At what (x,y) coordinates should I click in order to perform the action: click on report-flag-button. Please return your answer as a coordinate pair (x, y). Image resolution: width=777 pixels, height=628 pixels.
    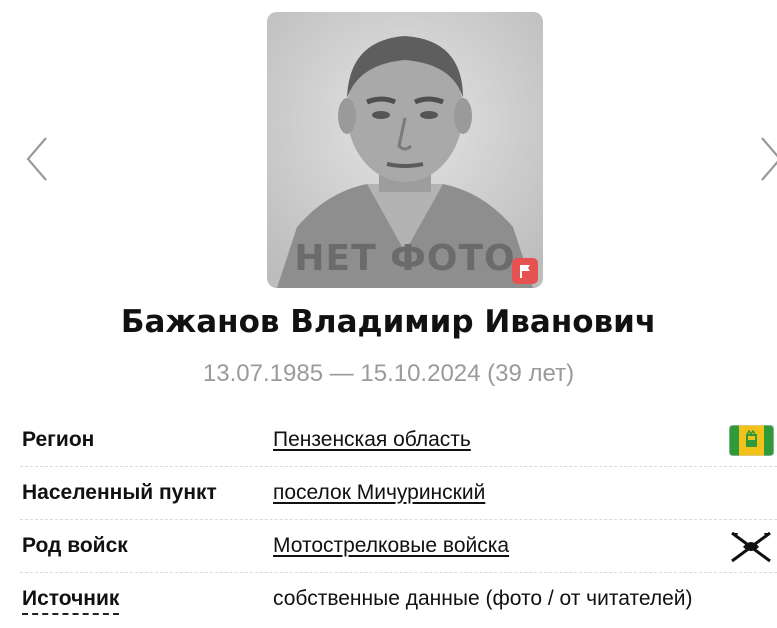
    Looking at the image, I should click on (525, 271).